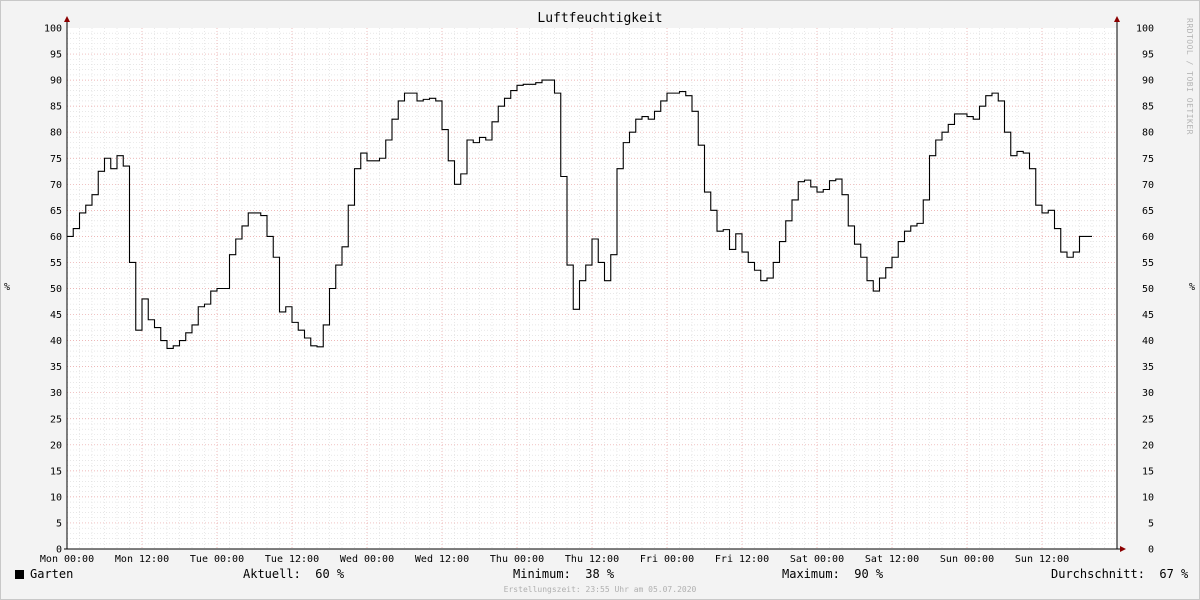  I want to click on x-tick-label: Wed 00:00, so click(367, 559).